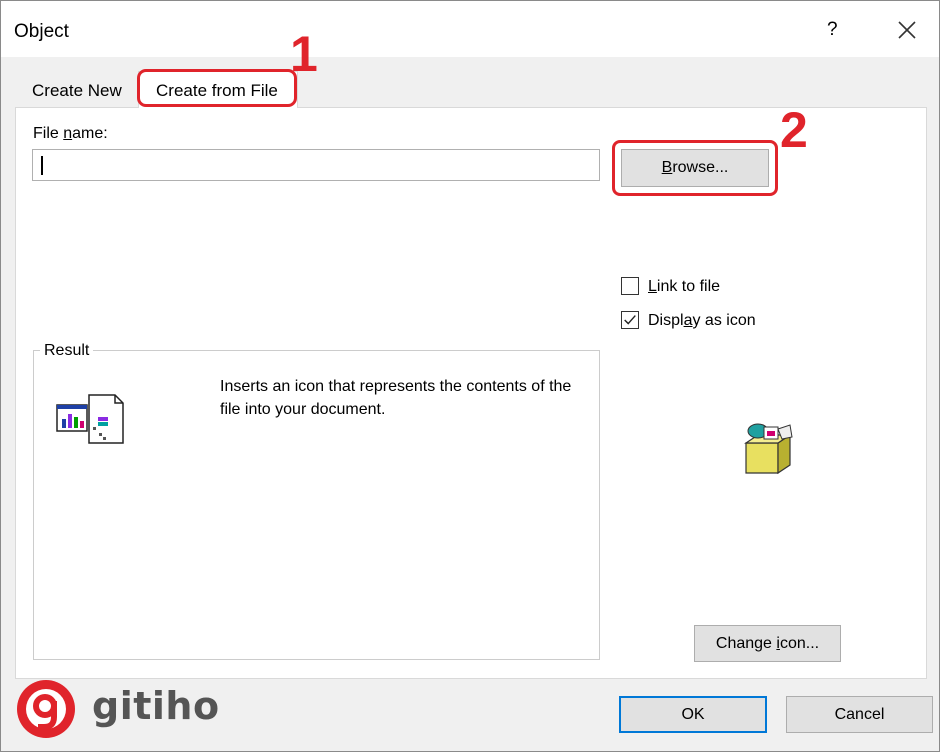  I want to click on tab-create-from-file-label: Create from File, so click(217, 90).